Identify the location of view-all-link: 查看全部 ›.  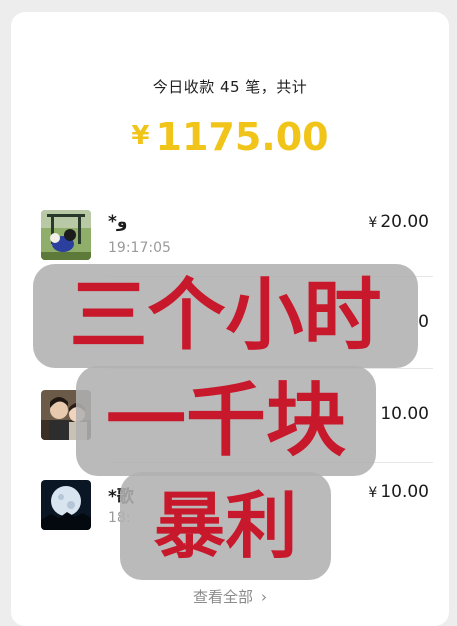
(230, 596).